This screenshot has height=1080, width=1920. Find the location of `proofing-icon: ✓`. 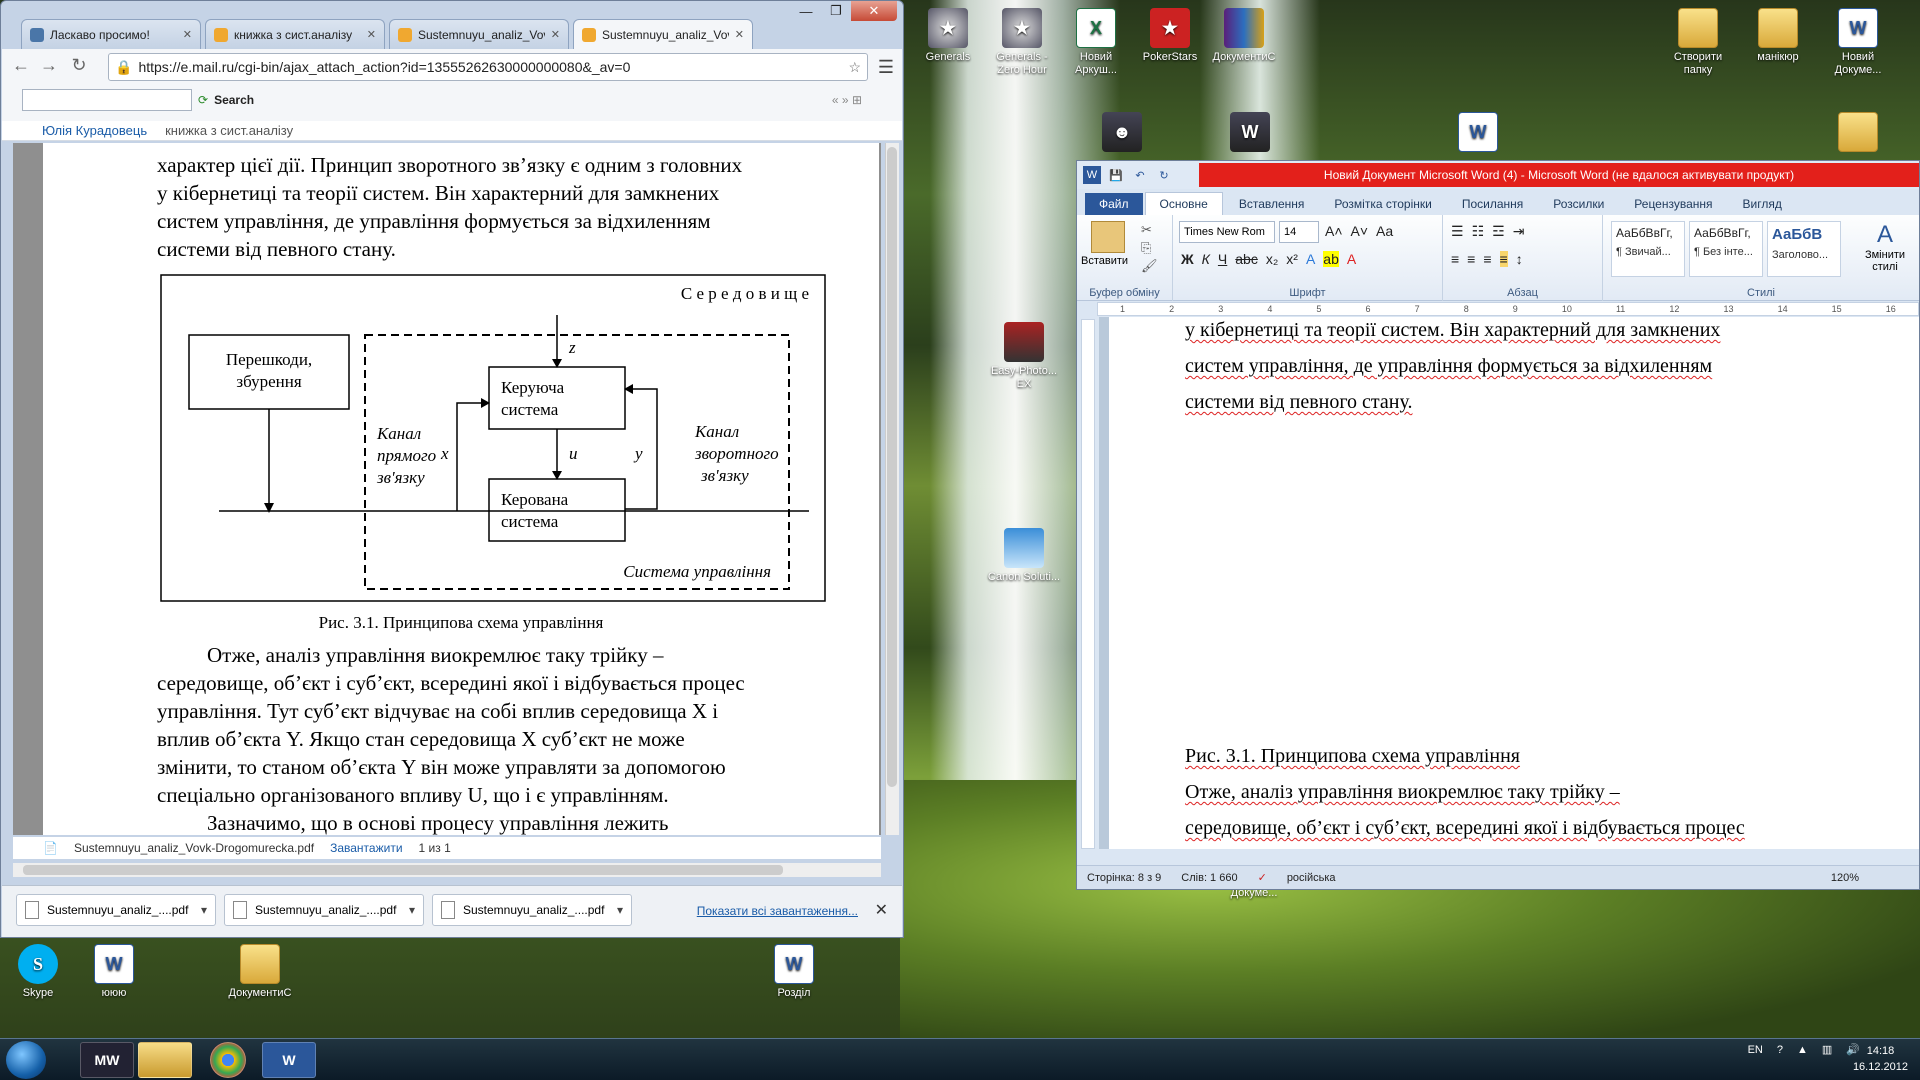

proofing-icon: ✓ is located at coordinates (1262, 877).